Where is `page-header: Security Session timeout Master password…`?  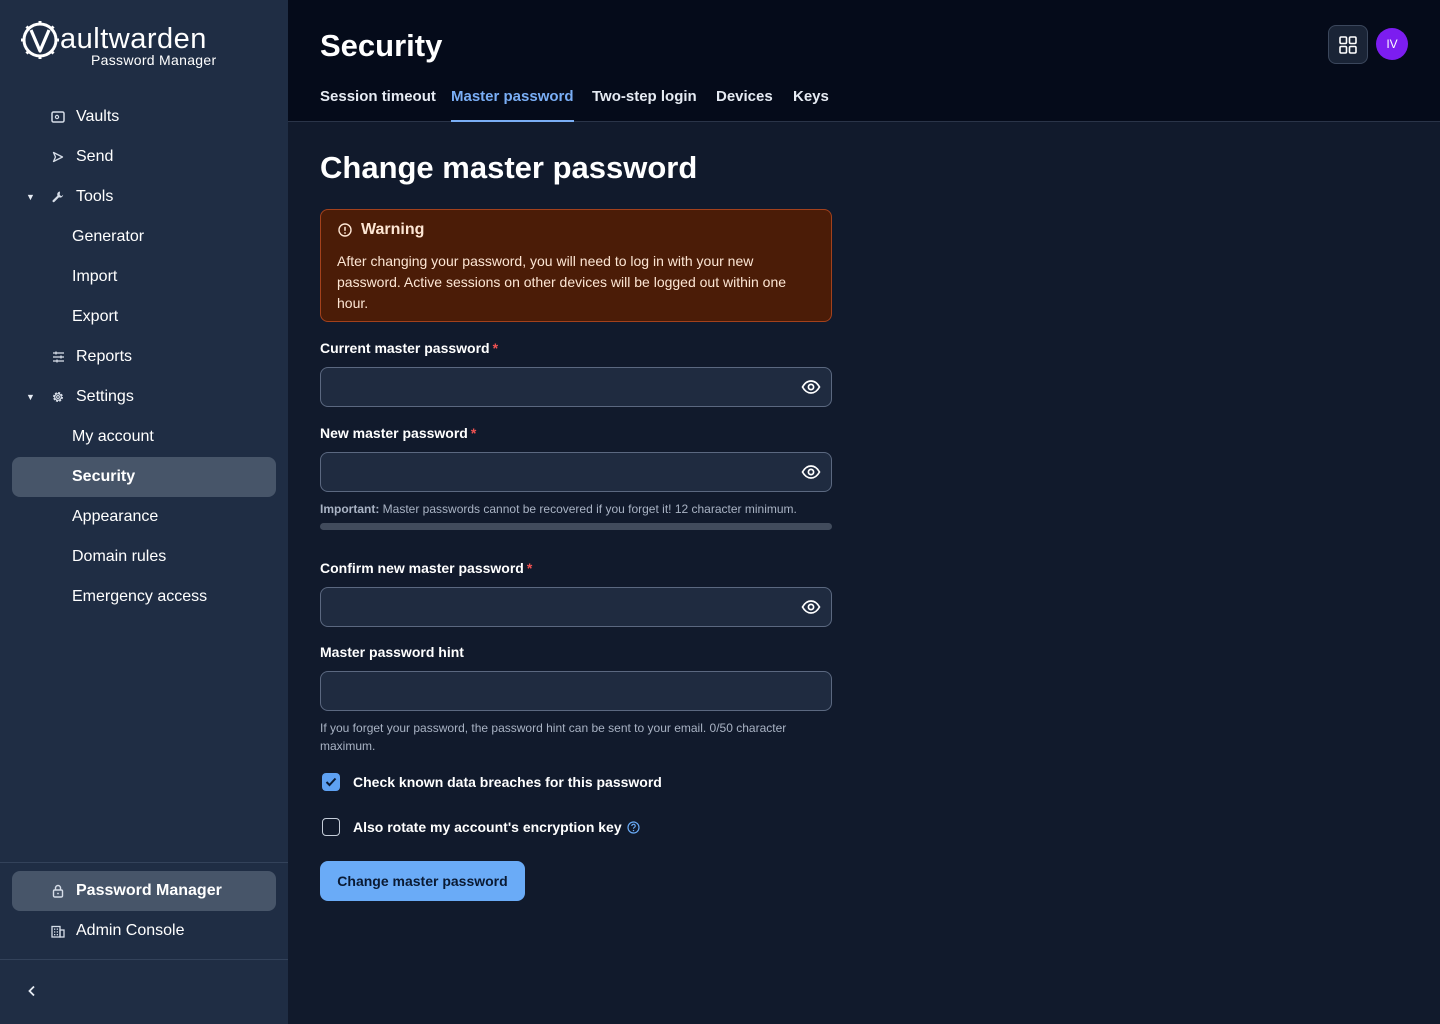
page-header: Security Session timeout Master password… is located at coordinates (864, 61).